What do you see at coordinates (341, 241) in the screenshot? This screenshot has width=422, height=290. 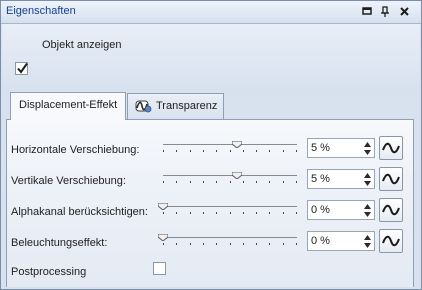 I see `lighting-effect-spinbox: 0 %` at bounding box center [341, 241].